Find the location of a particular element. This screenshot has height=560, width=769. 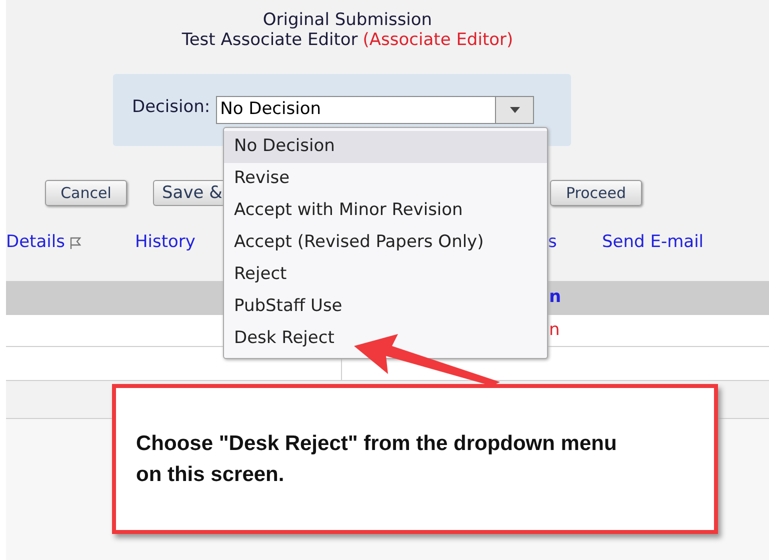

column-header: n is located at coordinates (555, 298).